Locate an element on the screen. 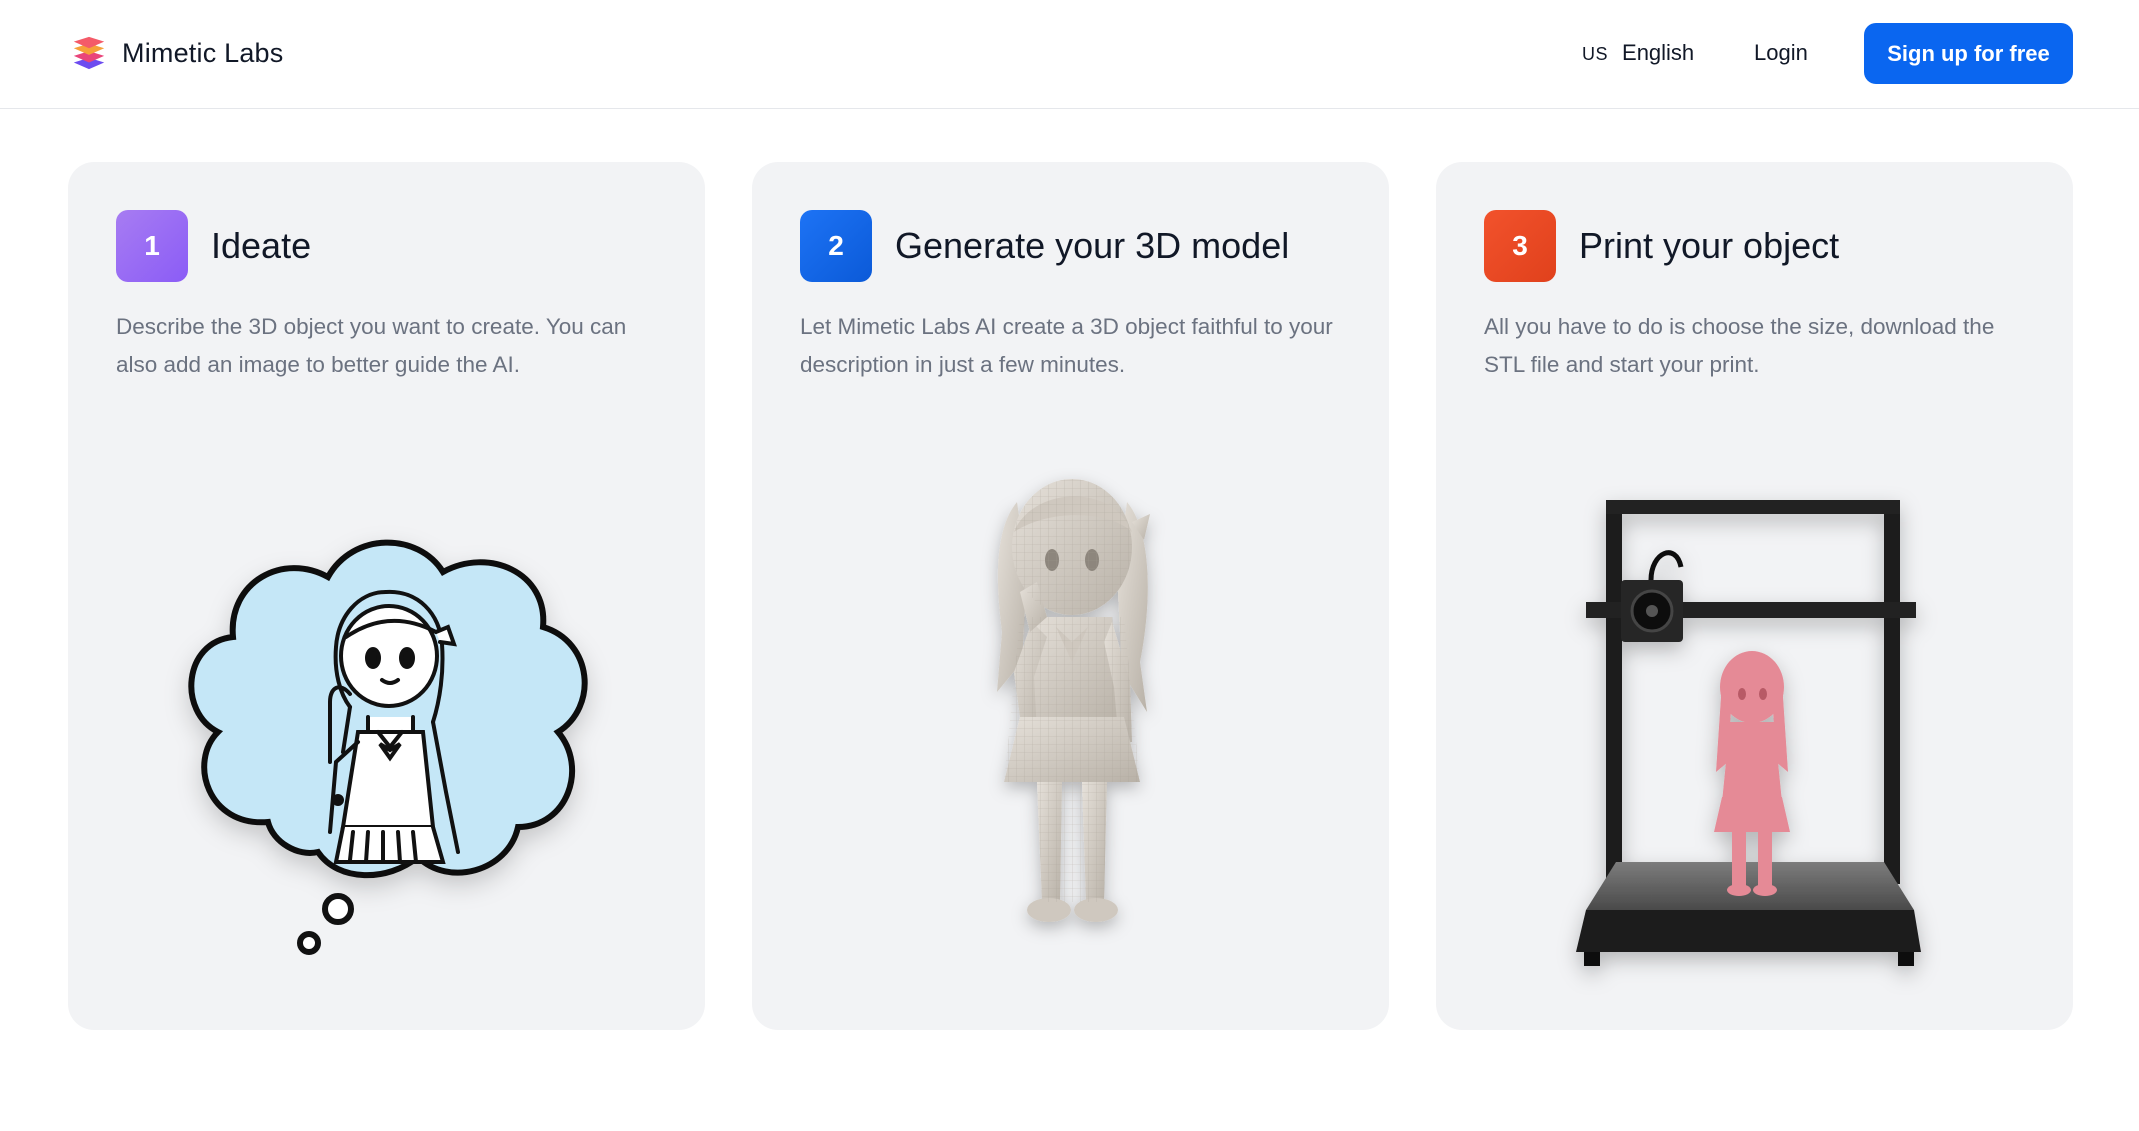 This screenshot has height=1131, width=2139. flag-icon: US is located at coordinates (1595, 54).